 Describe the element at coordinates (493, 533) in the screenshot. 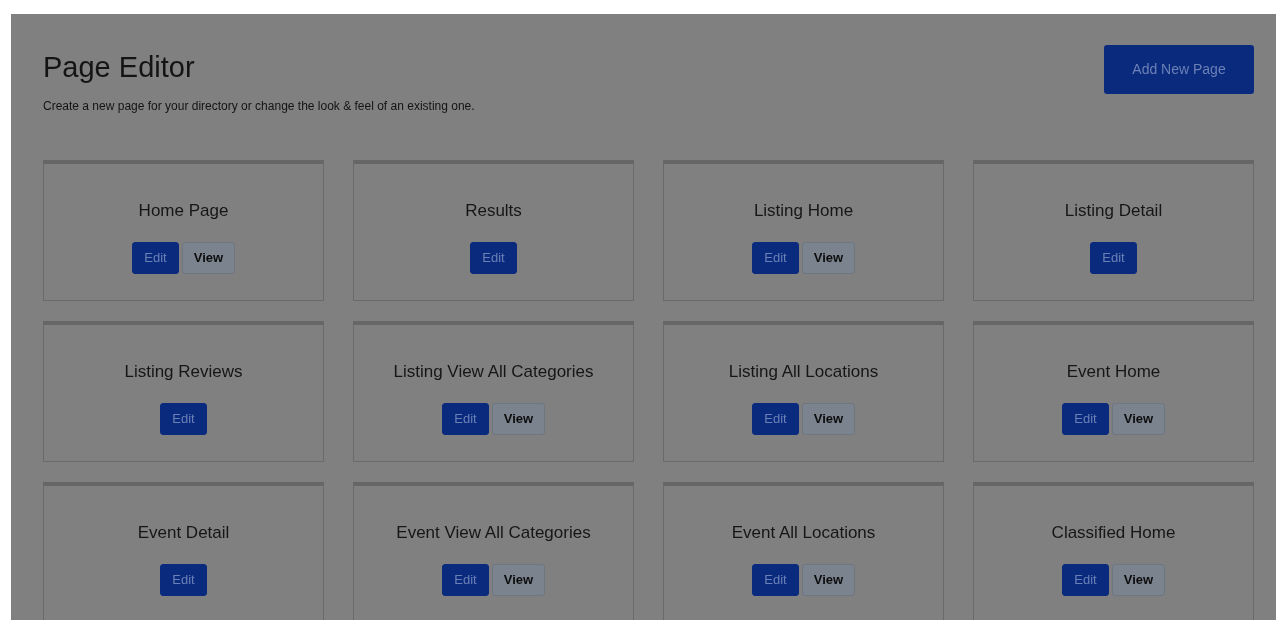

I see `page-card-title: Event View All Categories` at that location.